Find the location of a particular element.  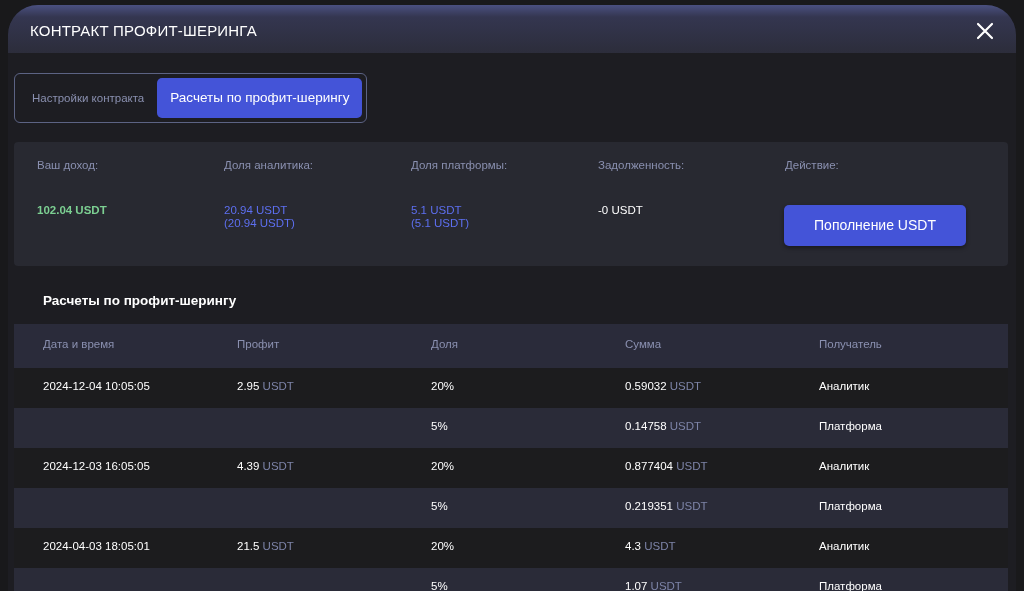

summary-label: Действие: is located at coordinates (812, 166).